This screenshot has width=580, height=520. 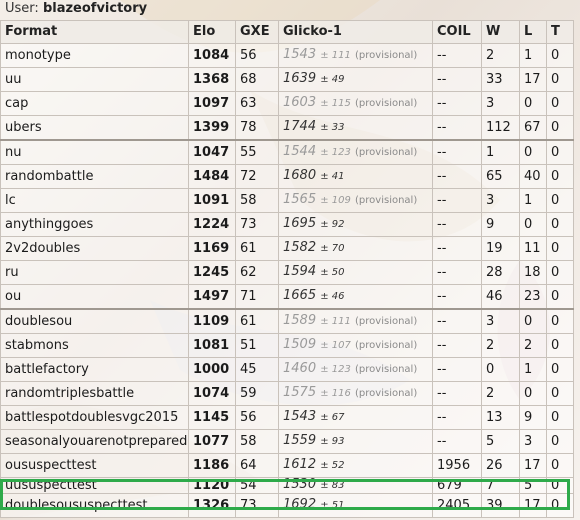 I want to click on table-row: nu 1047 55 1544 ± 123 (provisional) -- 1 0 0, so click(x=287, y=152).